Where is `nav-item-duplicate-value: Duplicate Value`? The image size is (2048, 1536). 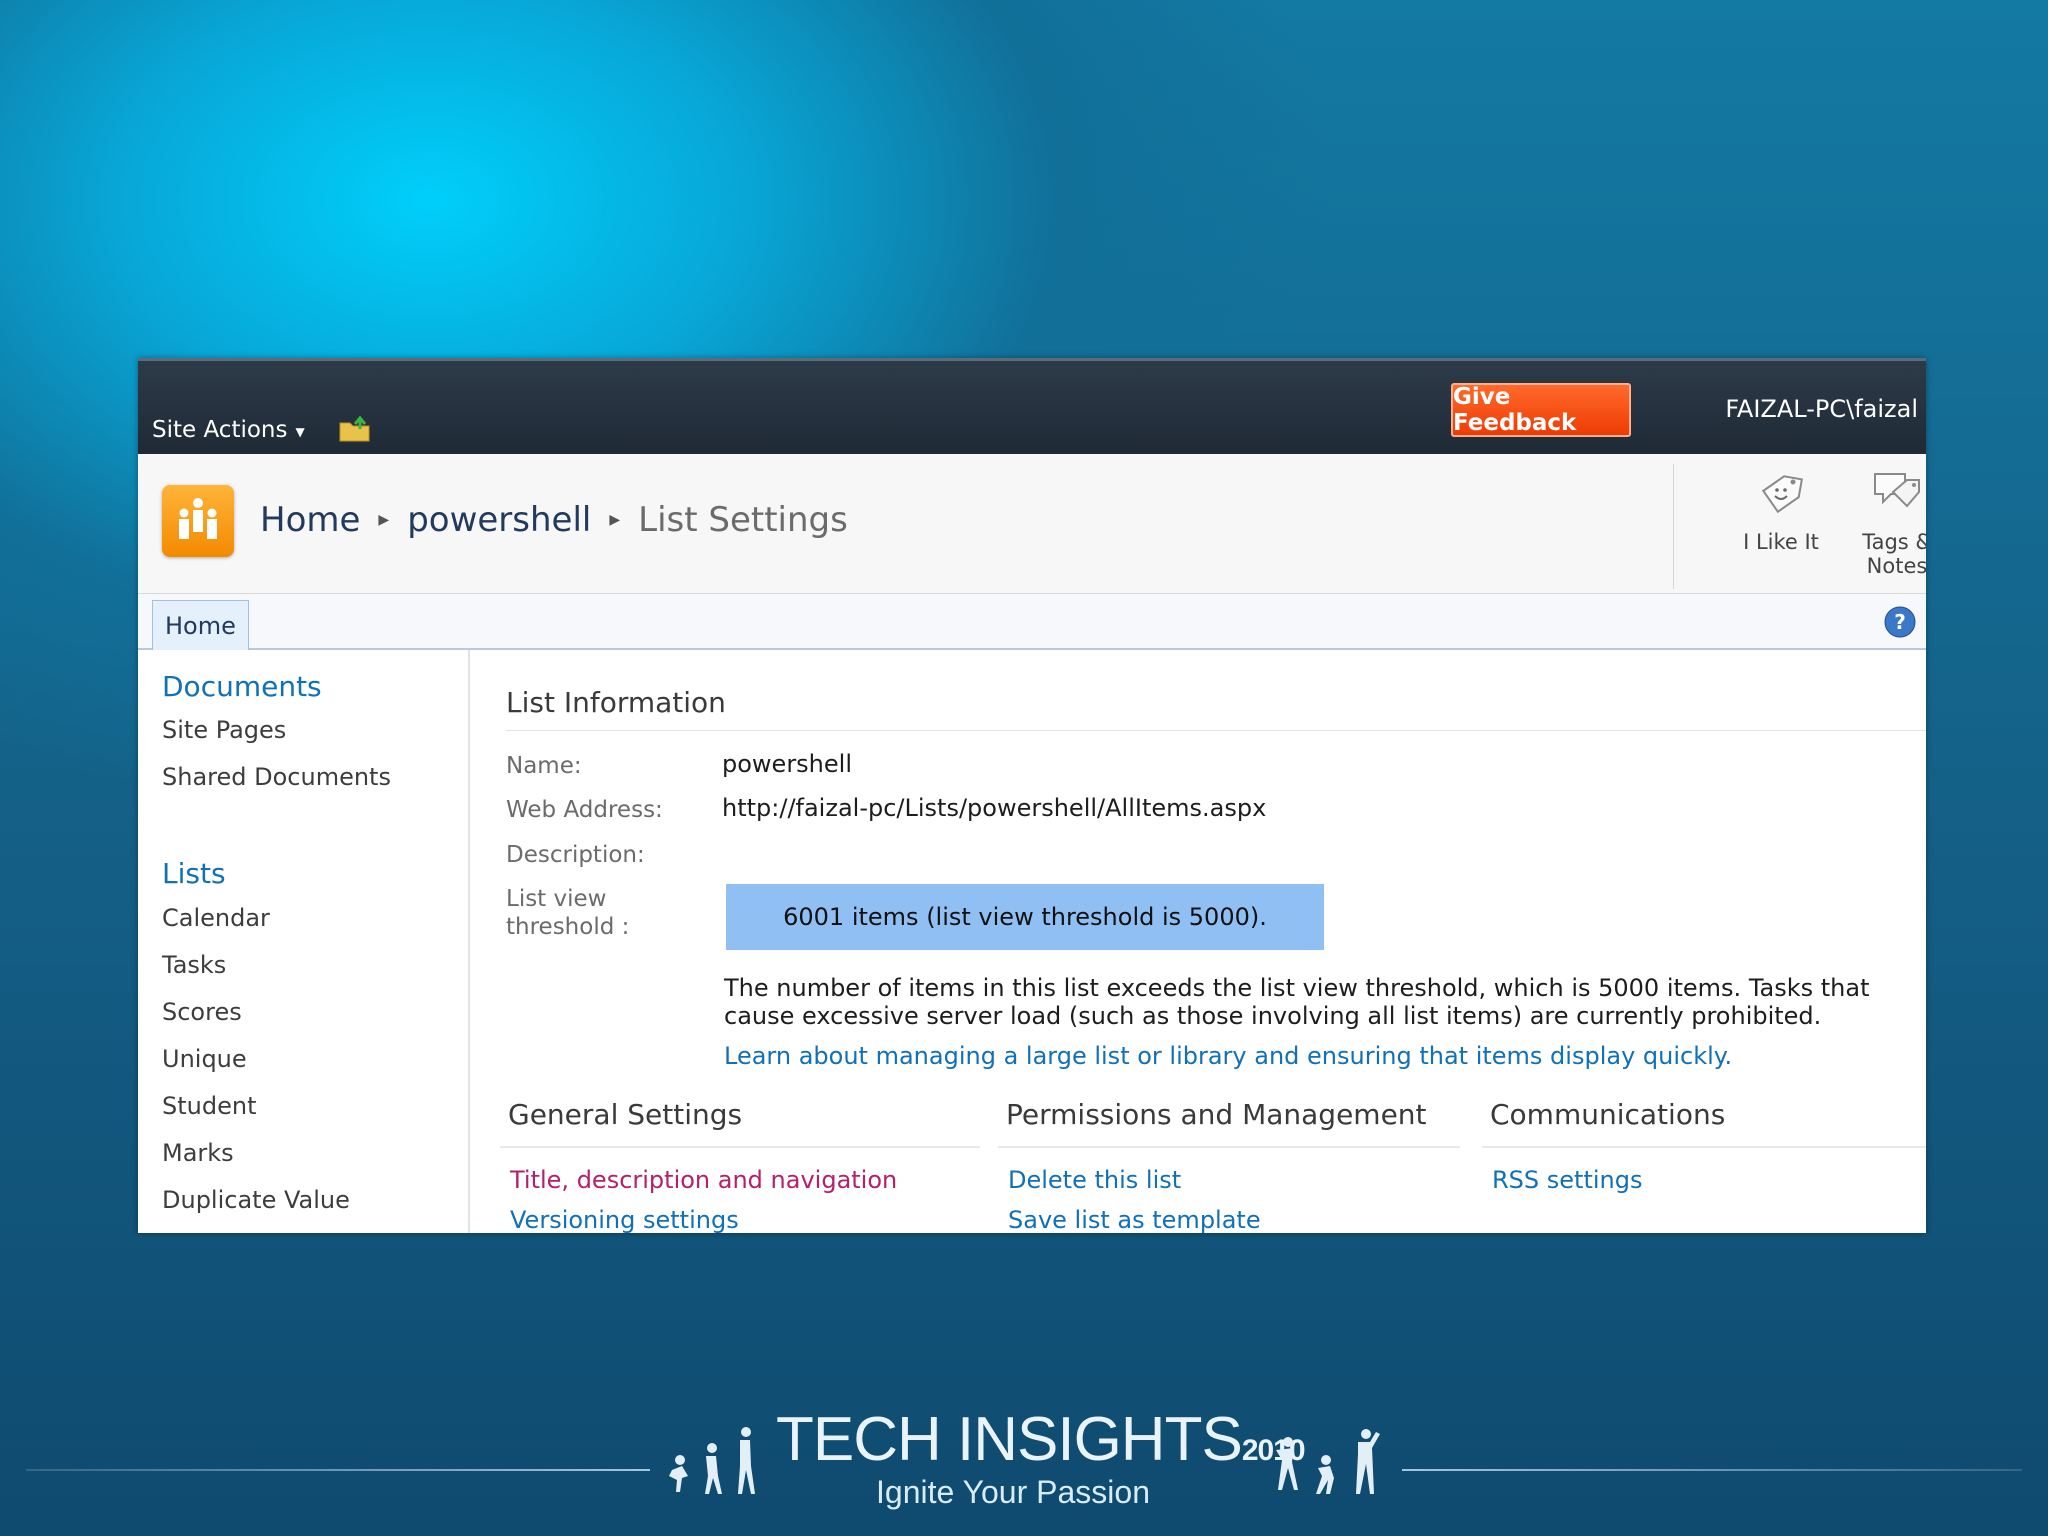
nav-item-duplicate-value: Duplicate Value is located at coordinates (256, 1200).